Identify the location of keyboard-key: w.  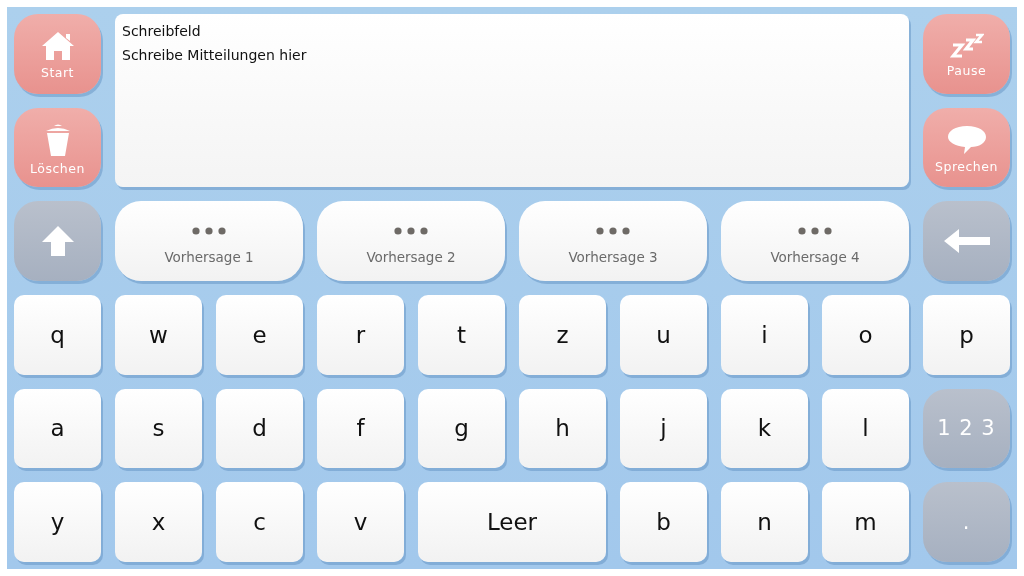
(158, 335).